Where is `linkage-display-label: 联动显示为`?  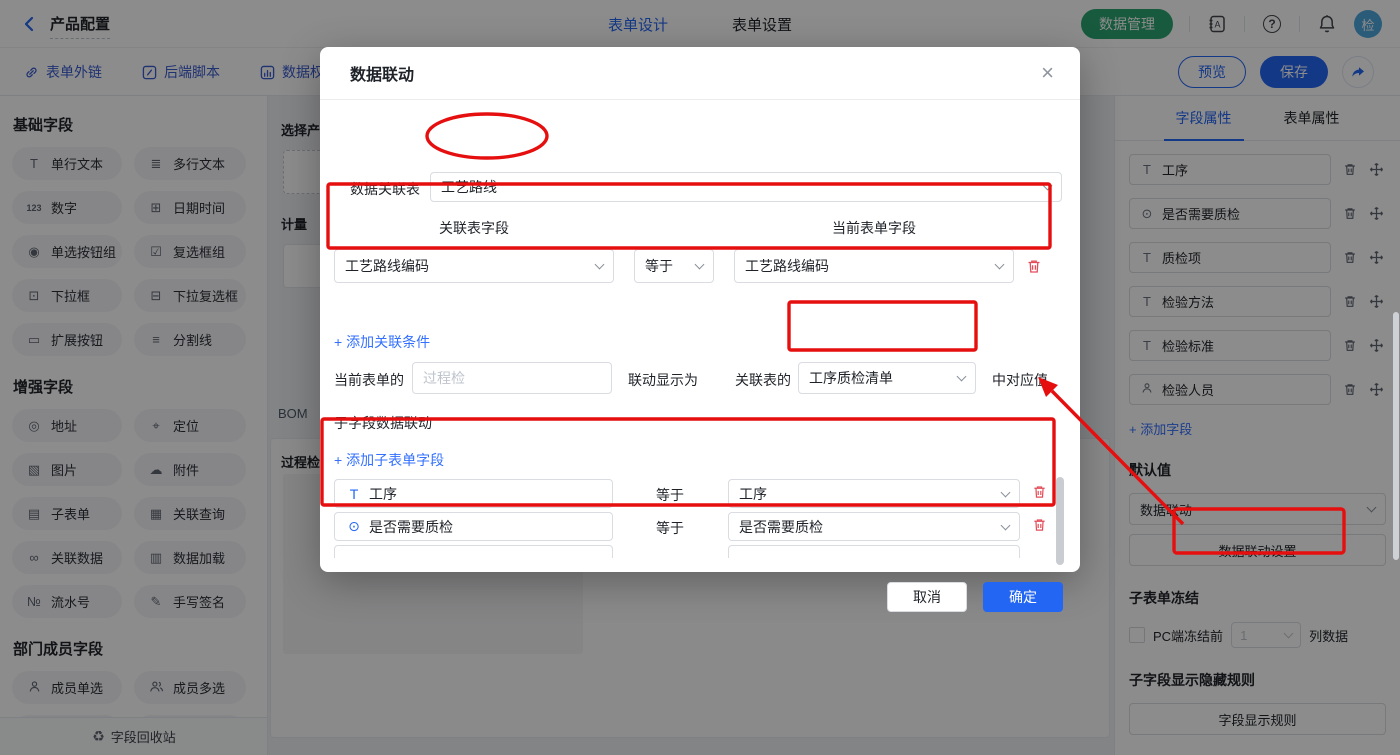
linkage-display-label: 联动显示为 is located at coordinates (663, 380).